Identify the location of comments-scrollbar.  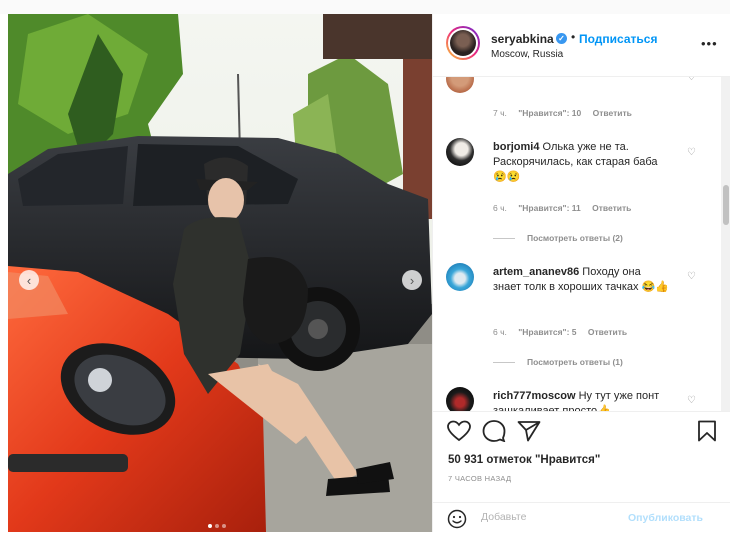
(725, 244).